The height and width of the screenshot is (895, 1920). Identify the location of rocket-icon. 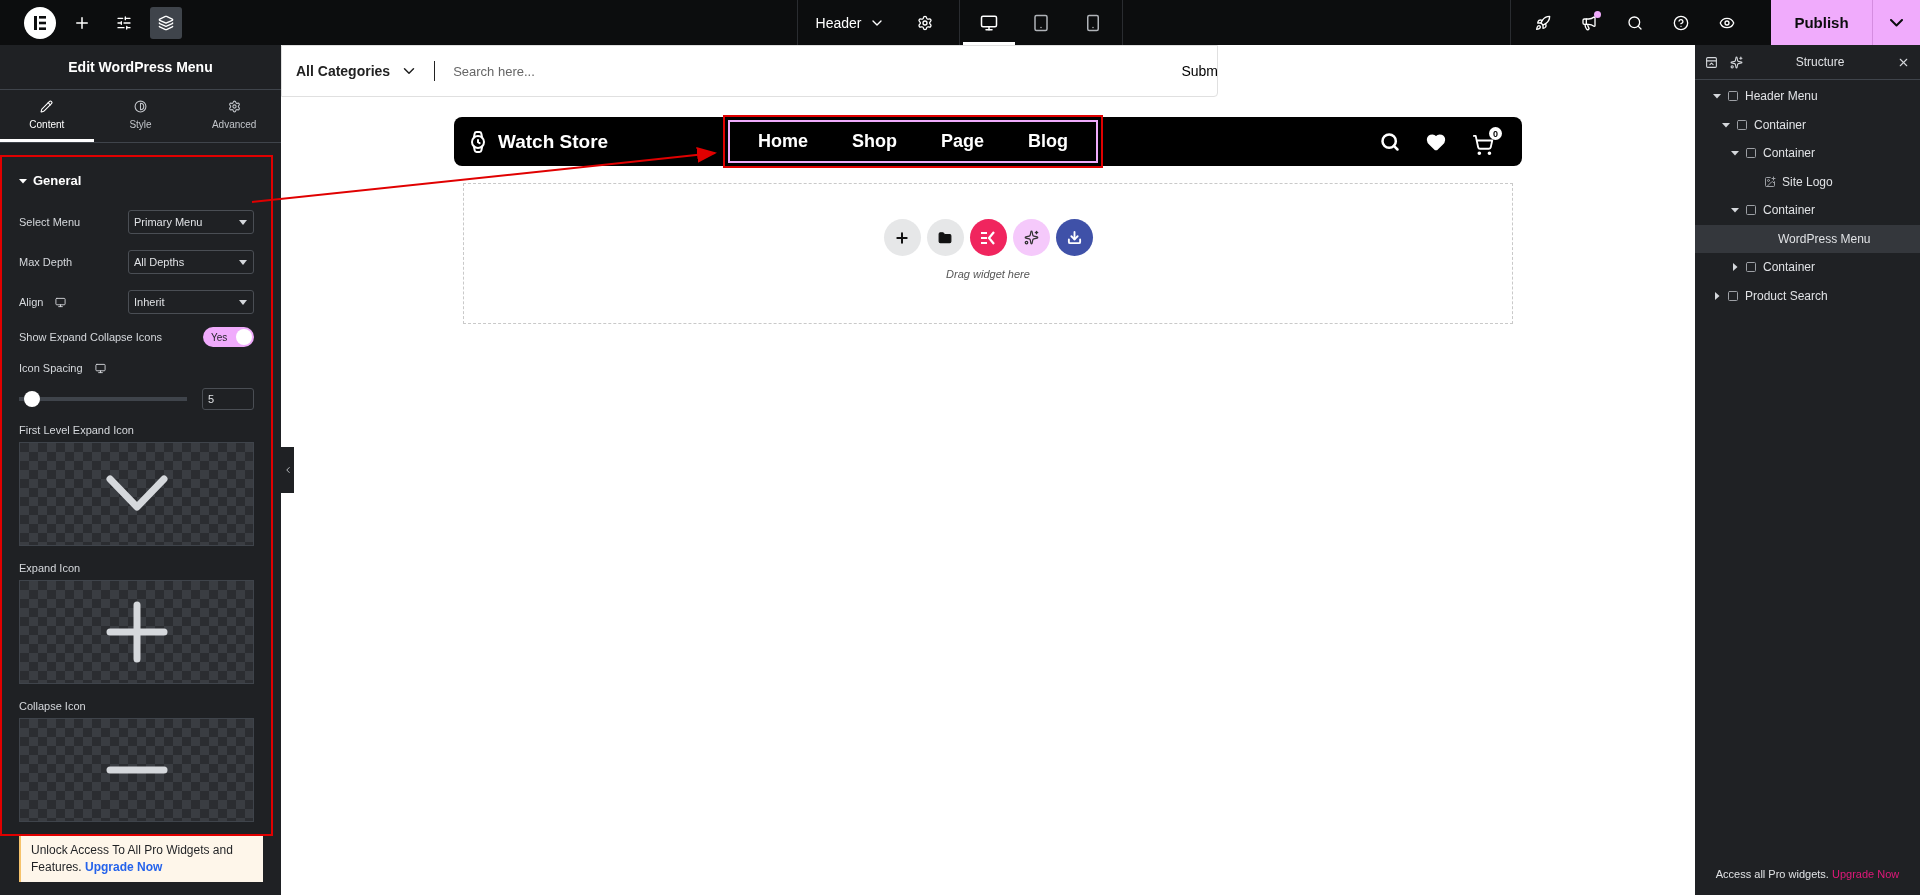
(1543, 22).